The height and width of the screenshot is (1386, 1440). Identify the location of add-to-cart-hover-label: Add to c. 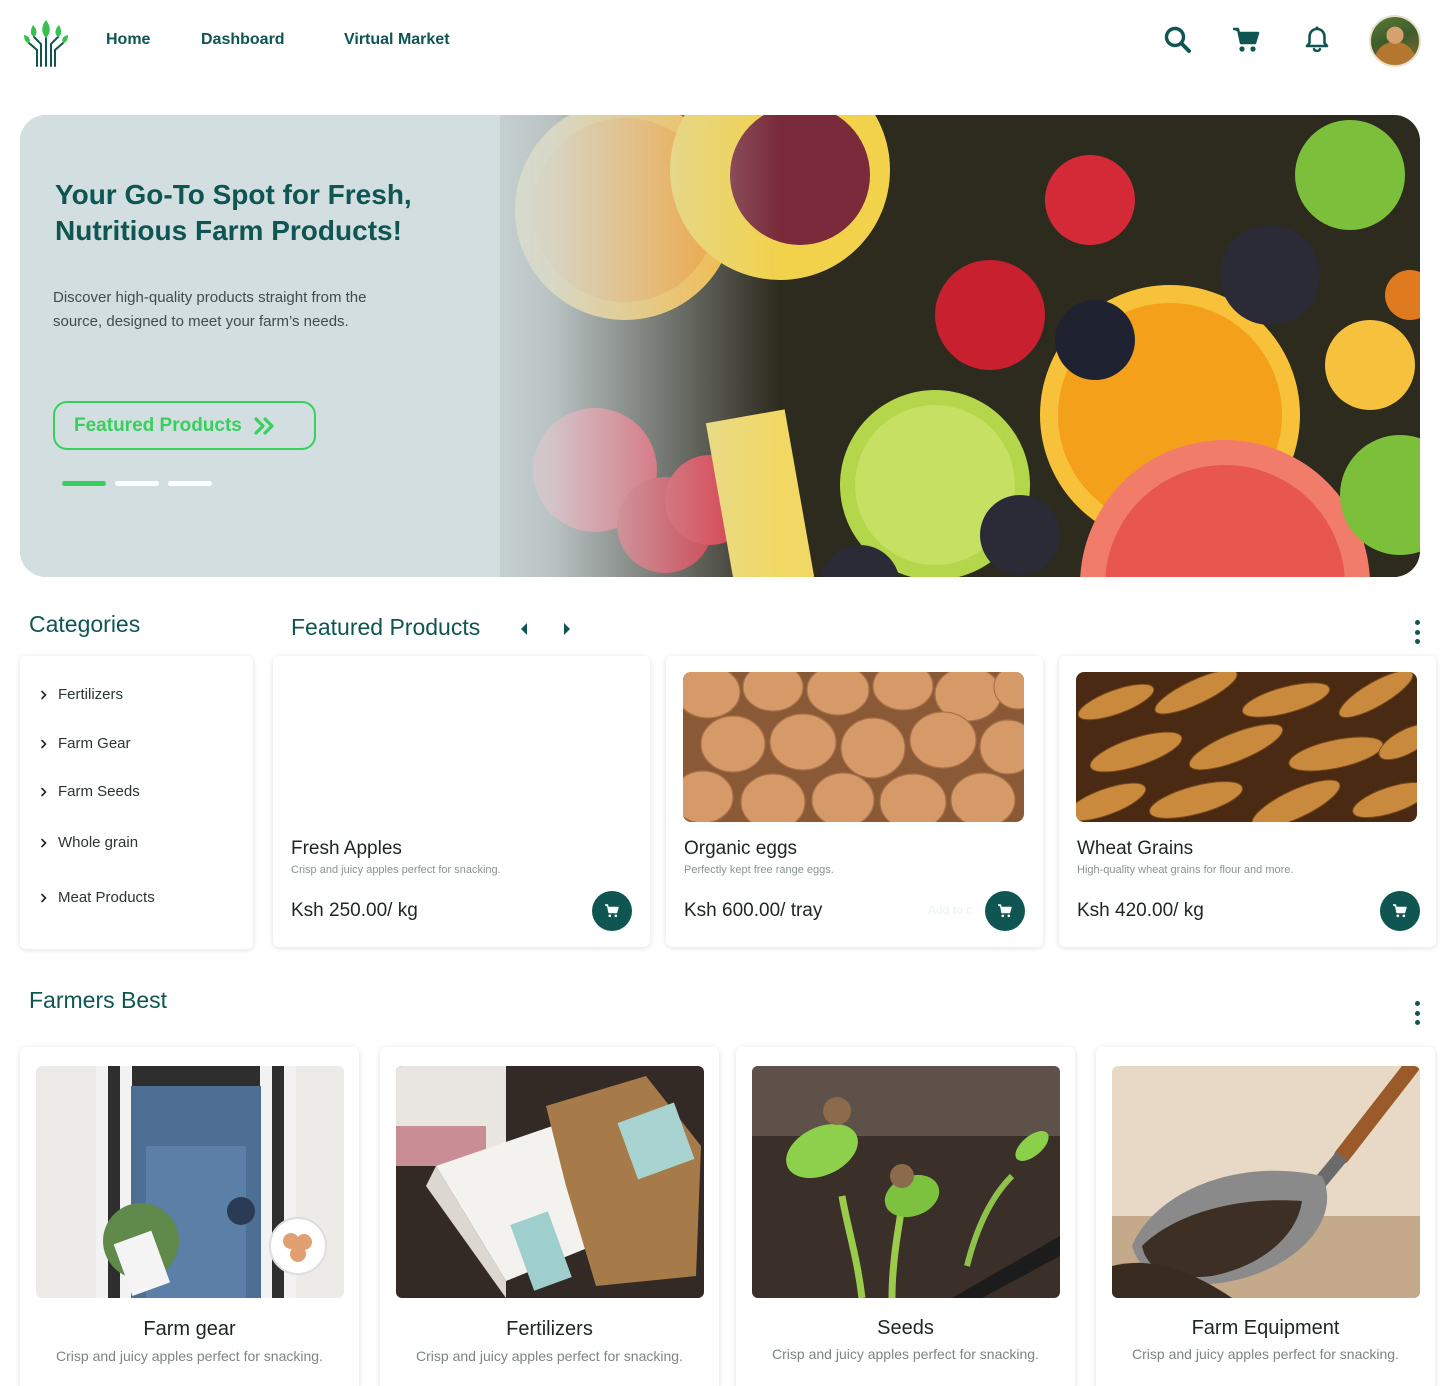
(950, 910).